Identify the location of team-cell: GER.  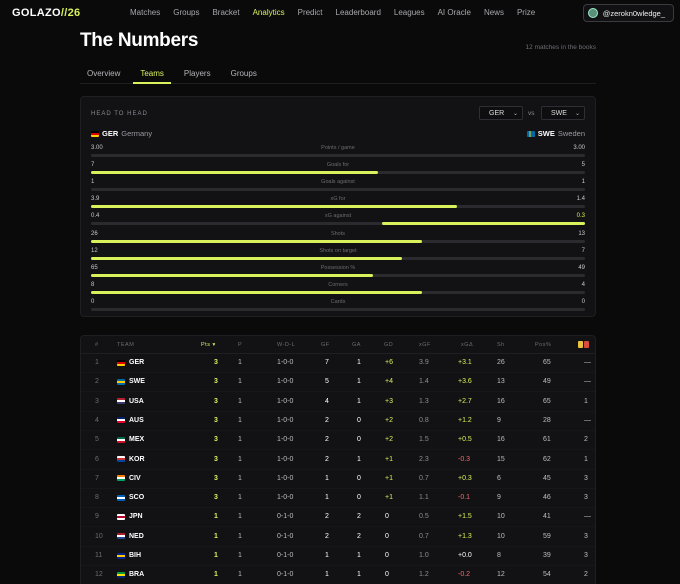
(130, 362).